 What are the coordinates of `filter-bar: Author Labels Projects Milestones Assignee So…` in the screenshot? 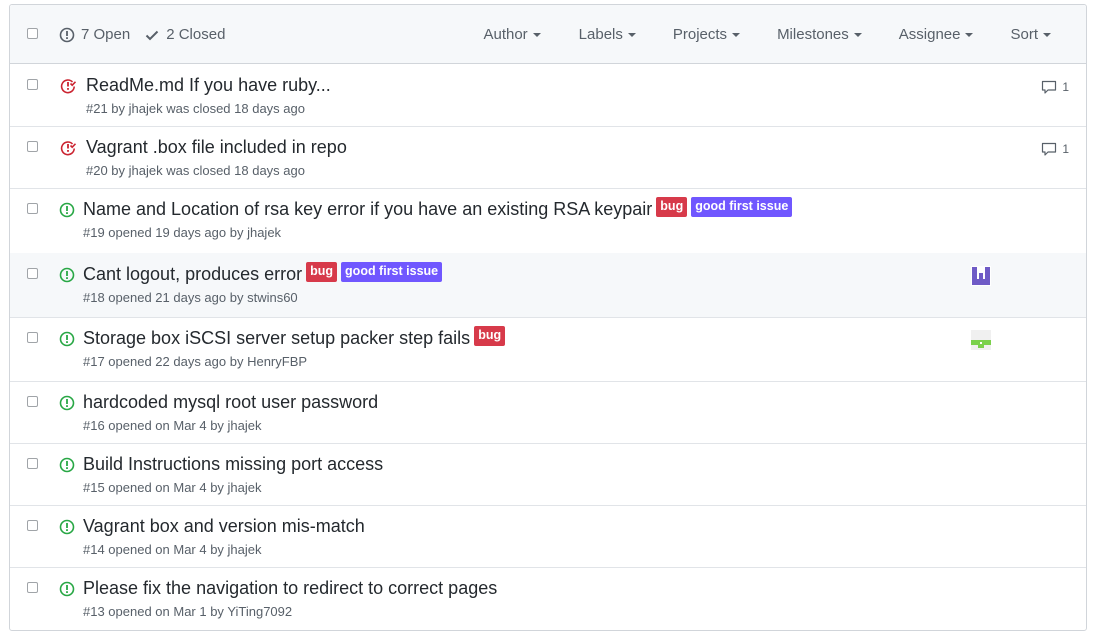 It's located at (784, 34).